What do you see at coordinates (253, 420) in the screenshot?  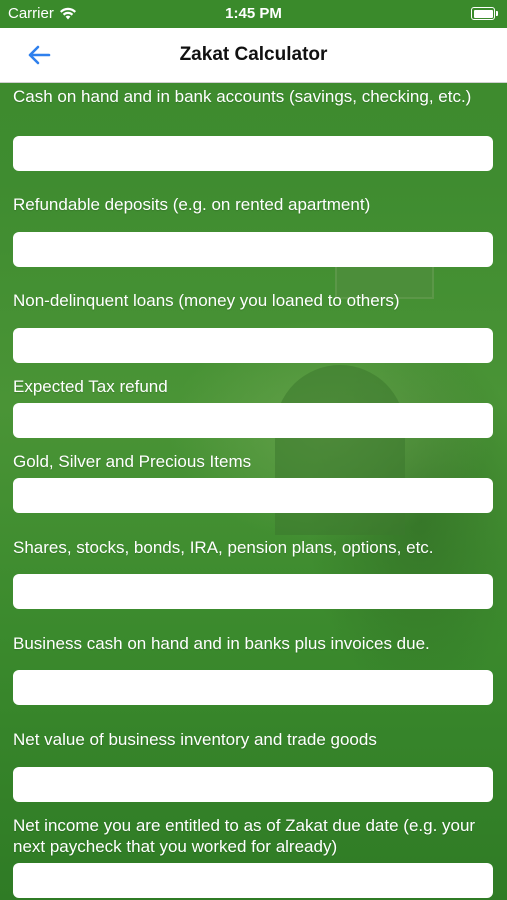 I see `tax-refund-input` at bounding box center [253, 420].